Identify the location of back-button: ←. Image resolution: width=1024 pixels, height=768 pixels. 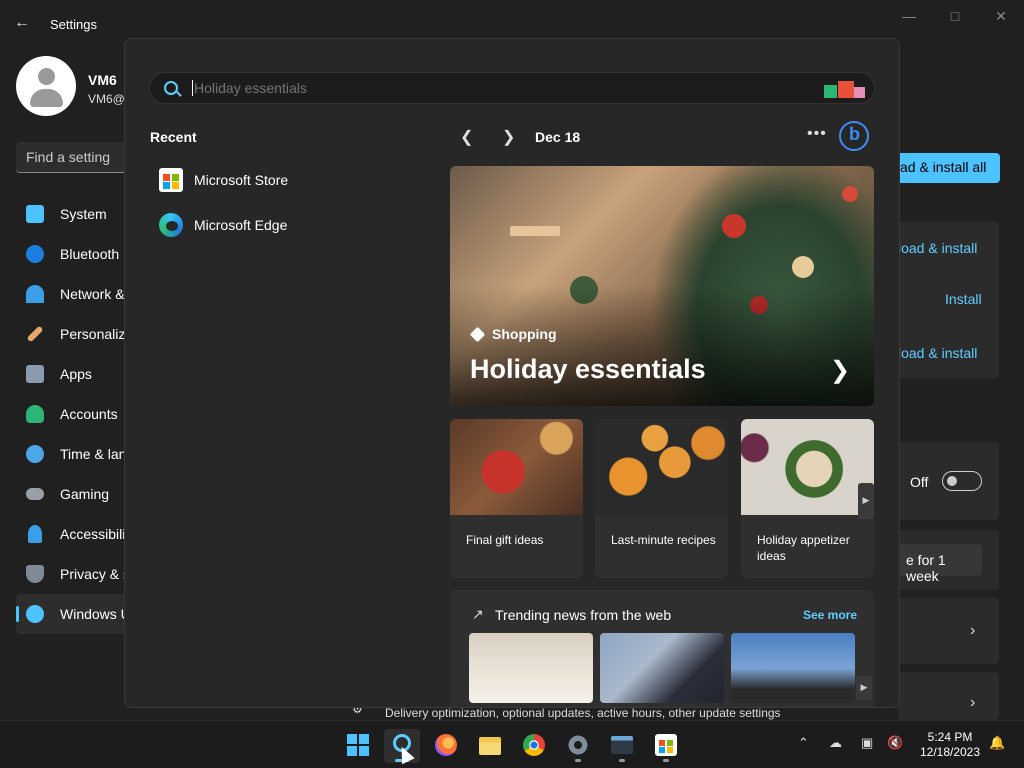
(24, 24).